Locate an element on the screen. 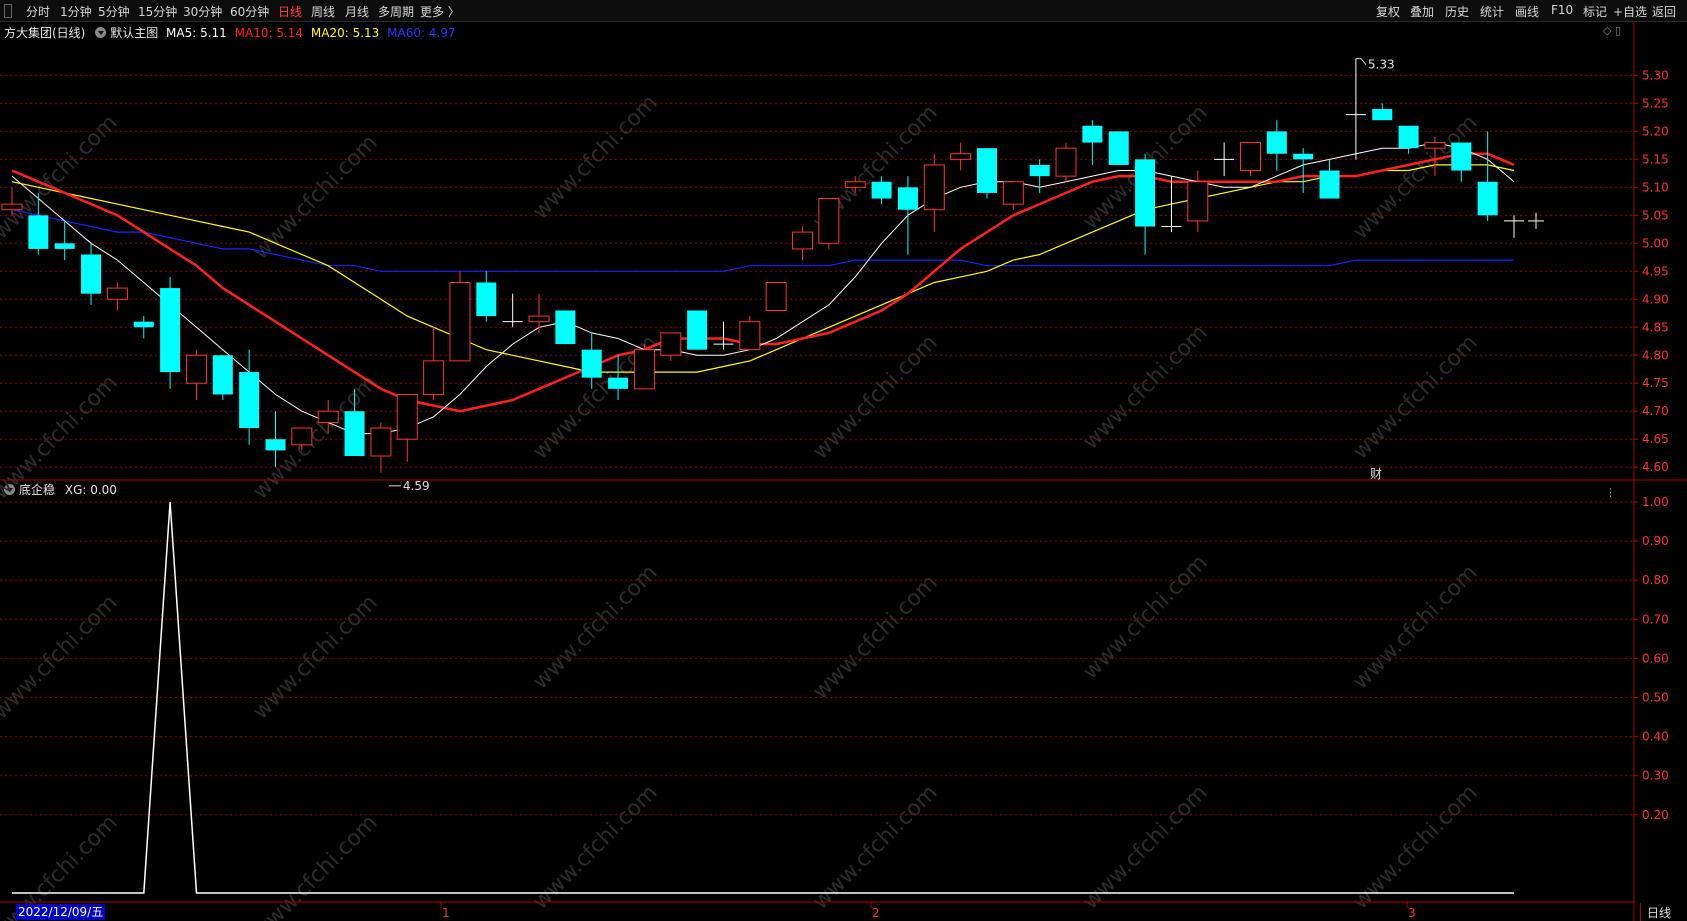  ma-line-ma60 is located at coordinates (762, 240).